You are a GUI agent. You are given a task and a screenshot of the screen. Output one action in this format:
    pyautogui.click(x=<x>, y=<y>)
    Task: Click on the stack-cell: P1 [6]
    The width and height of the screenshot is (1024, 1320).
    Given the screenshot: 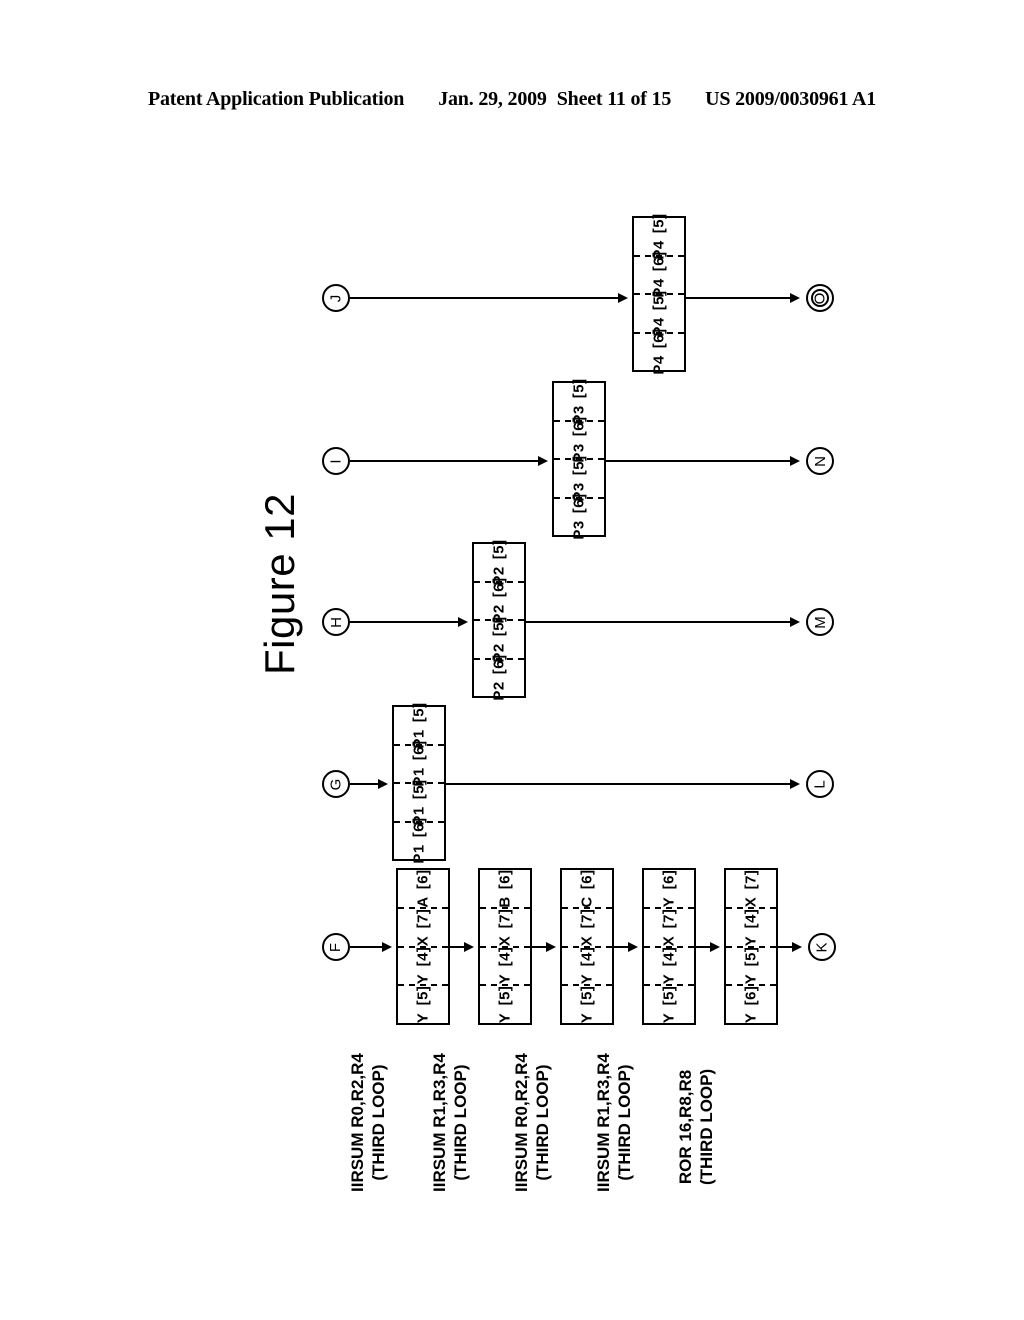 What is the action you would take?
    pyautogui.click(x=419, y=763)
    